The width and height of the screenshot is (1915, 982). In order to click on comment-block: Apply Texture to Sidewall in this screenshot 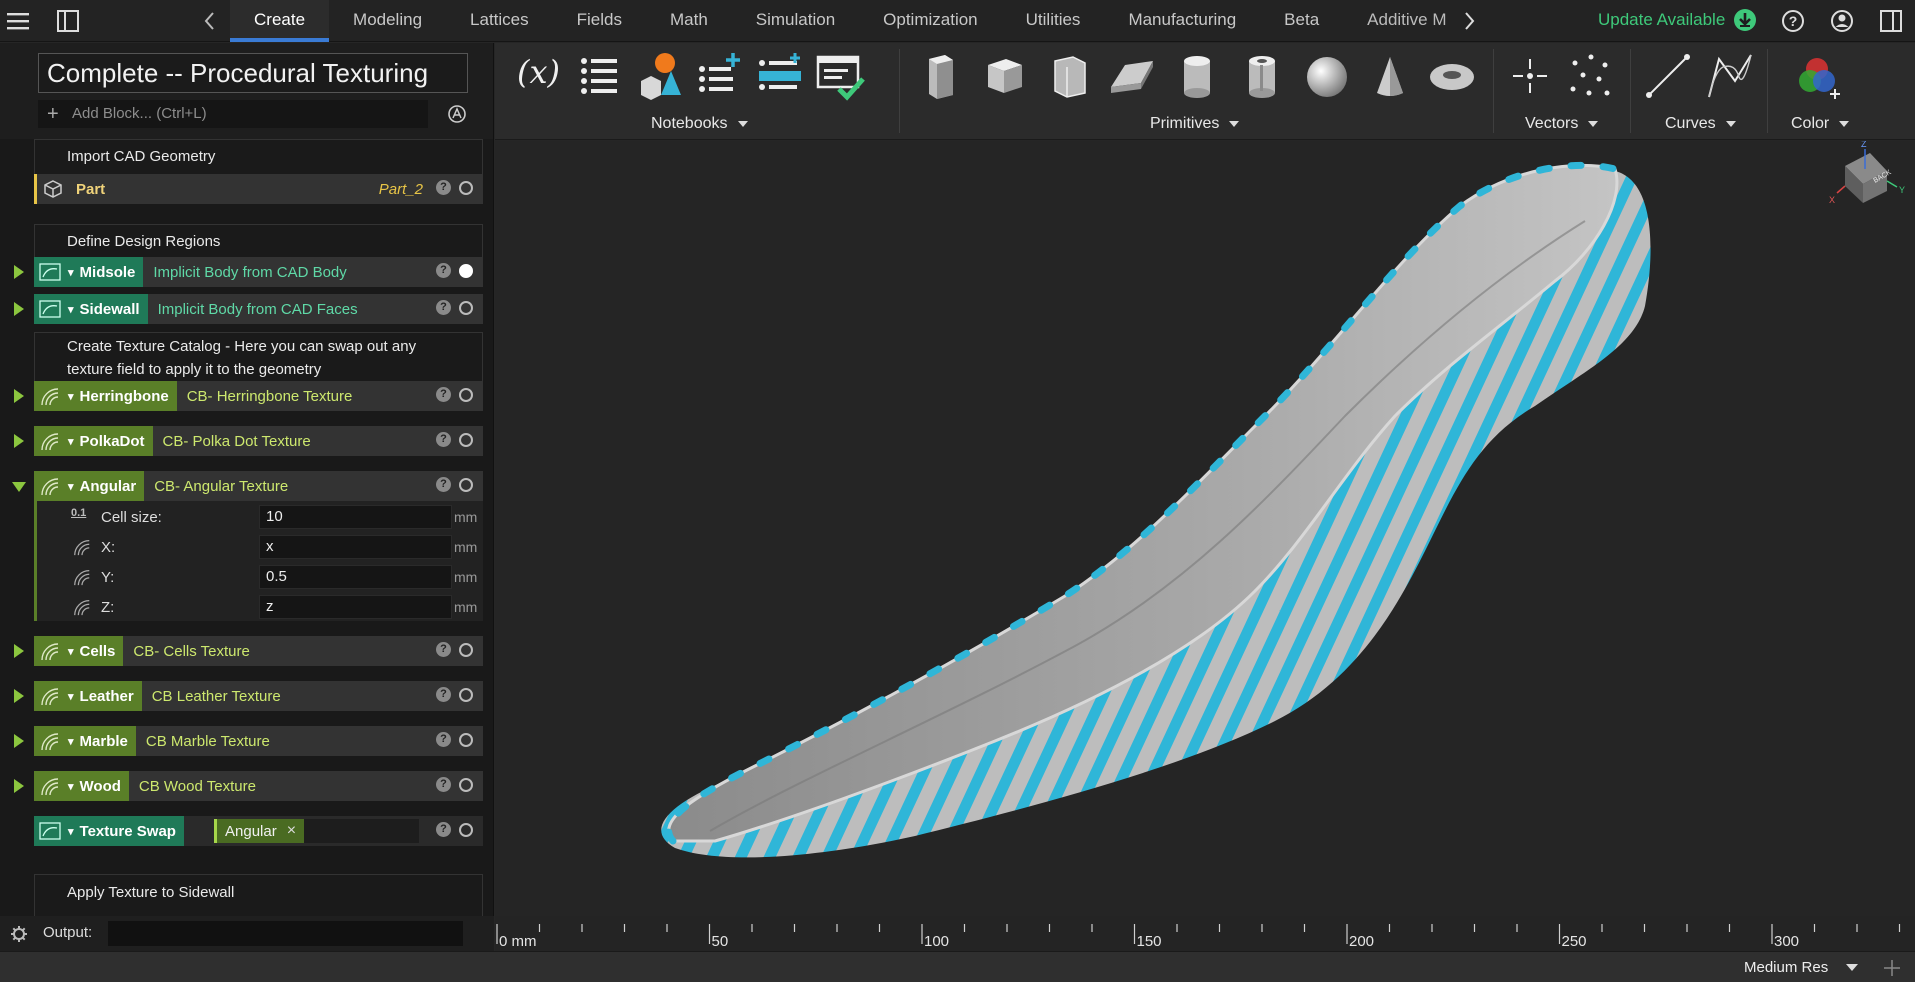, I will do `click(258, 895)`.